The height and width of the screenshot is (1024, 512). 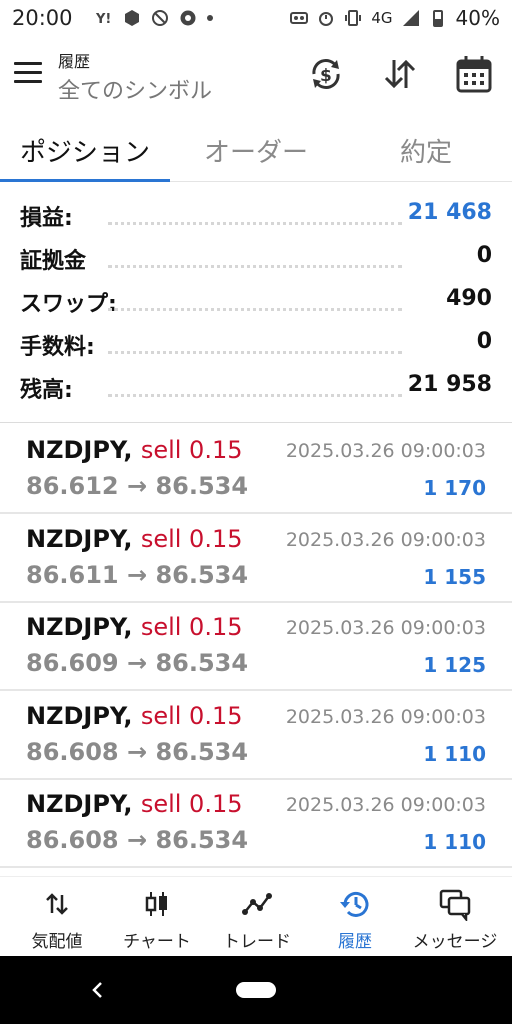 What do you see at coordinates (355, 922) in the screenshot?
I see `nav-history: 履歴` at bounding box center [355, 922].